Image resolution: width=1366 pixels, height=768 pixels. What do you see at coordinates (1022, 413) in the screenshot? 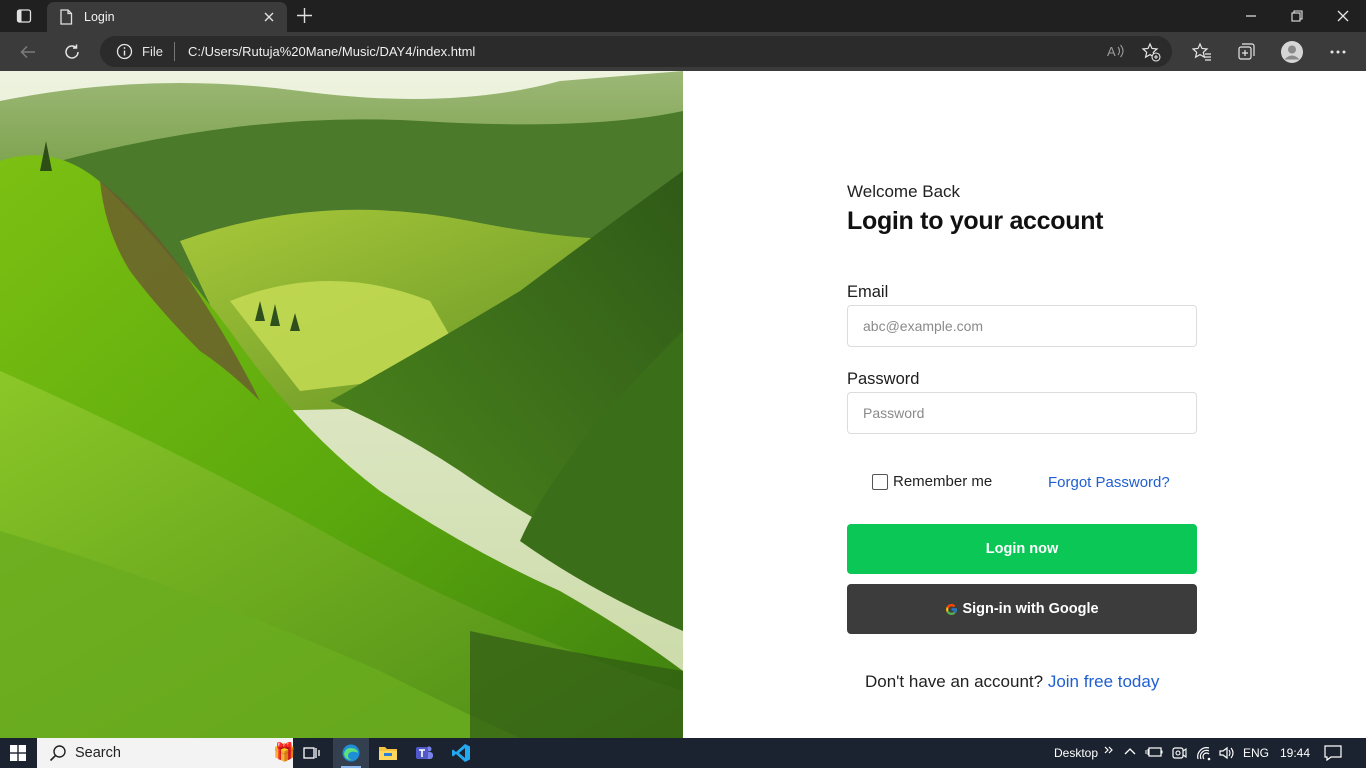
I see `password-field` at bounding box center [1022, 413].